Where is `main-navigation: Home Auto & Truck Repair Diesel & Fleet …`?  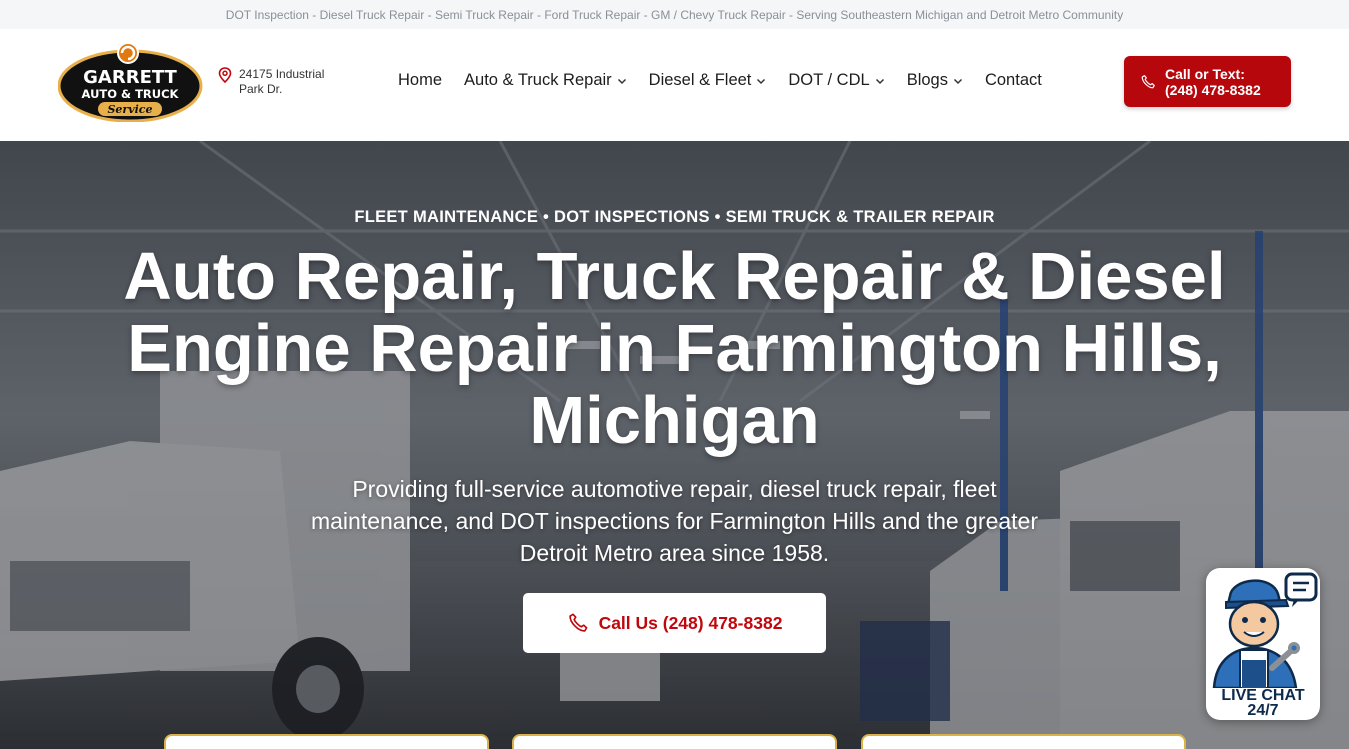 main-navigation: Home Auto & Truck Repair Diesel & Fleet … is located at coordinates (731, 80).